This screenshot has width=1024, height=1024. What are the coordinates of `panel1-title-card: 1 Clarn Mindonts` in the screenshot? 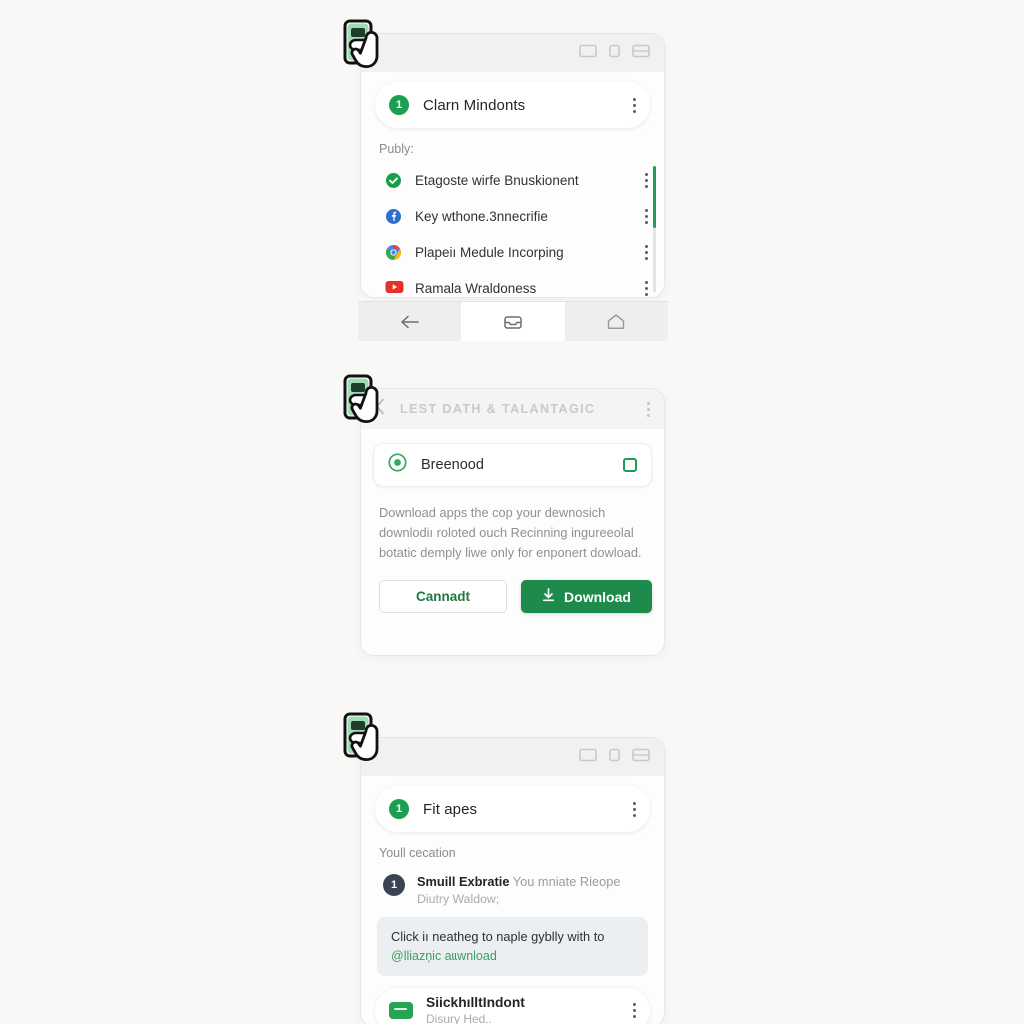 It's located at (512, 105).